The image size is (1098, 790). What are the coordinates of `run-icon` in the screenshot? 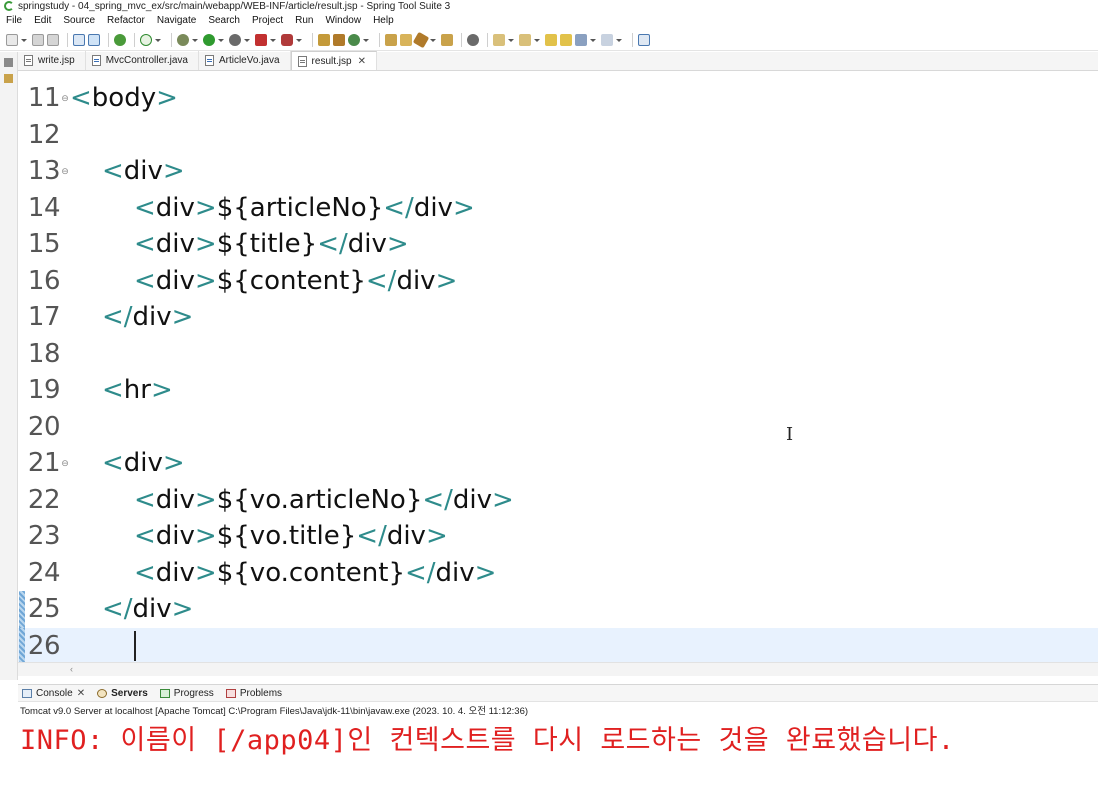 It's located at (209, 39).